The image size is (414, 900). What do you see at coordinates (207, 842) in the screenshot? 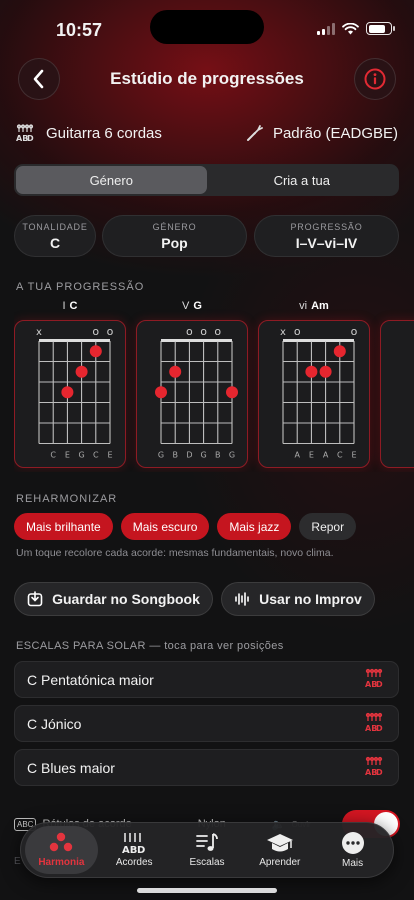
I see `music-notes-icon` at bounding box center [207, 842].